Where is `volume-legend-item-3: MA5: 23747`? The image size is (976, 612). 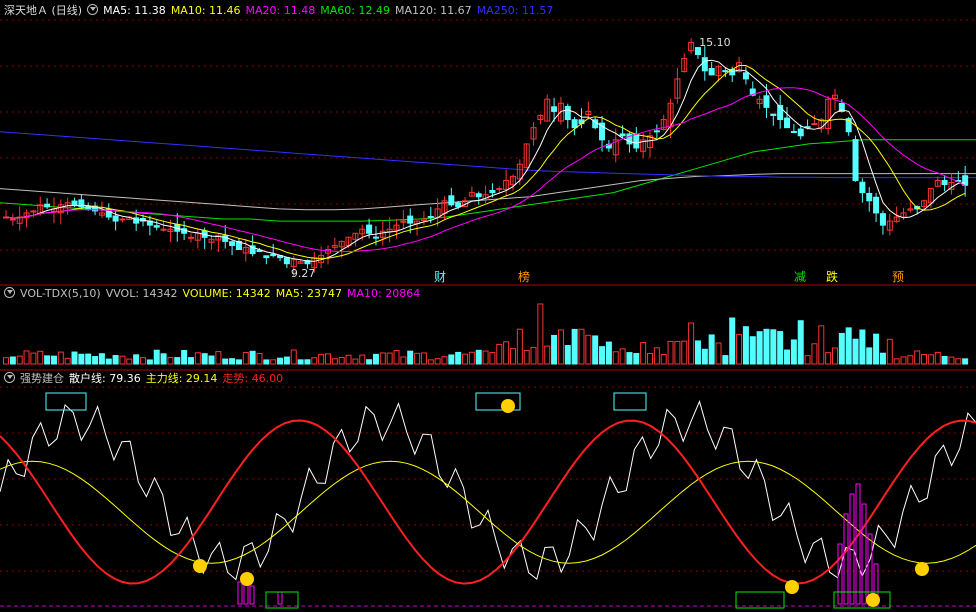 volume-legend-item-3: MA5: 23747 is located at coordinates (309, 293).